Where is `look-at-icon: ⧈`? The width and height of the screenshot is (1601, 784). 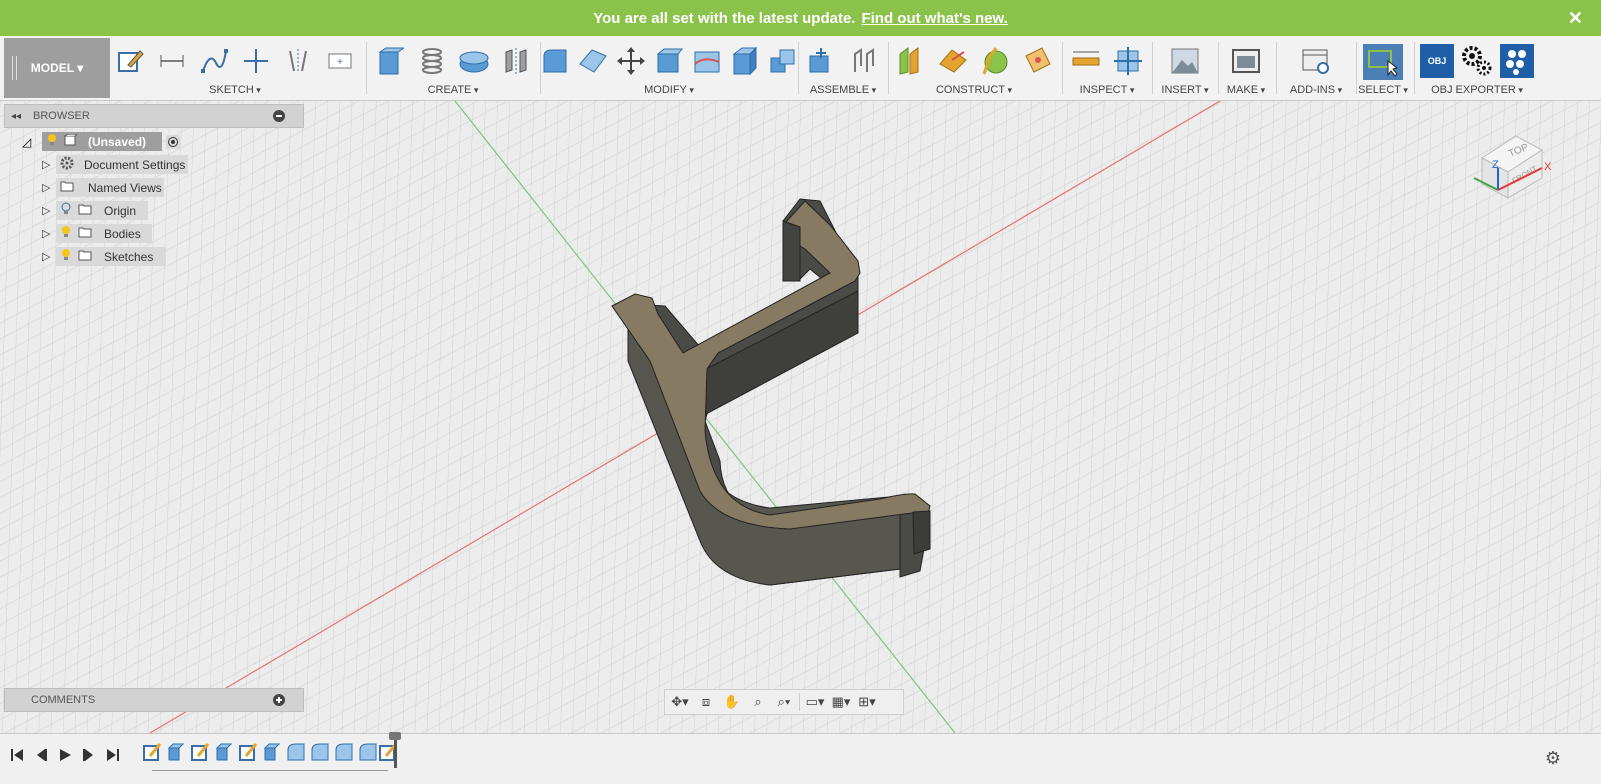 look-at-icon: ⧈ is located at coordinates (706, 702).